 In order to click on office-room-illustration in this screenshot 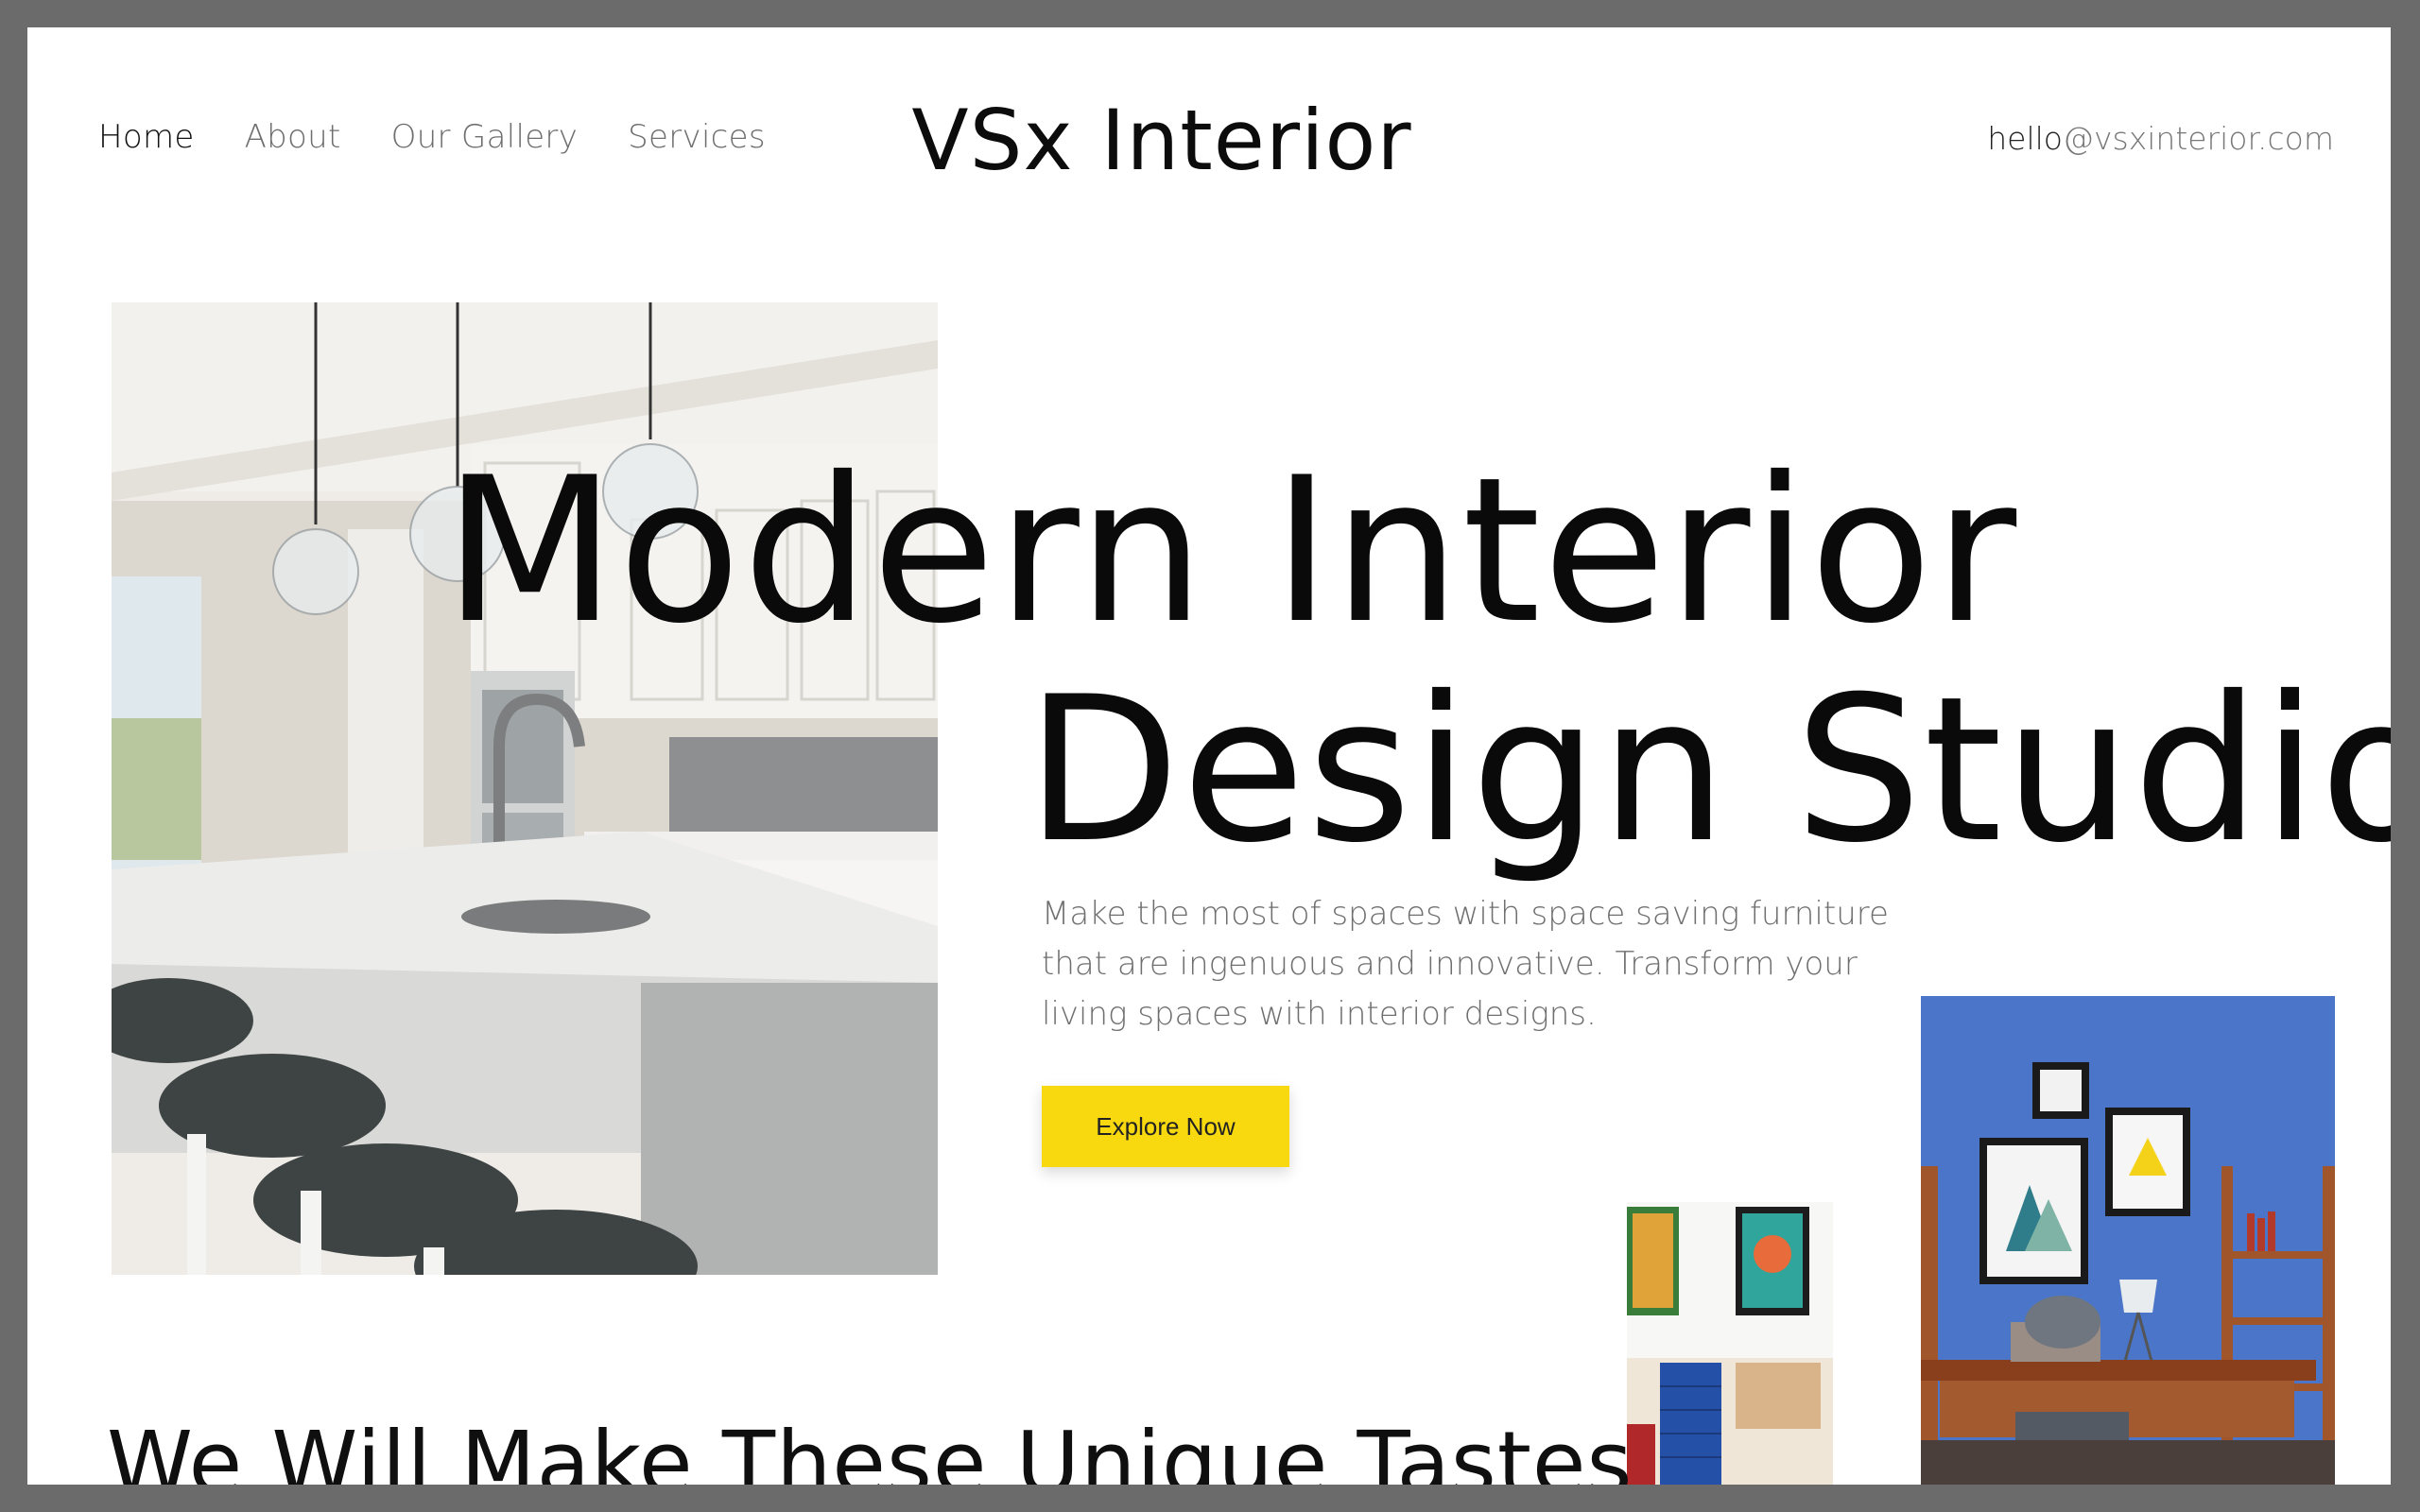, I will do `click(2128, 1240)`.